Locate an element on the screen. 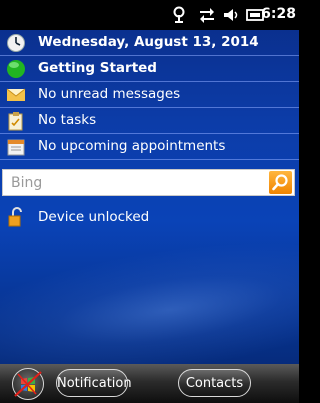  date-row: Wednesday, August 13, 2014 is located at coordinates (149, 43).